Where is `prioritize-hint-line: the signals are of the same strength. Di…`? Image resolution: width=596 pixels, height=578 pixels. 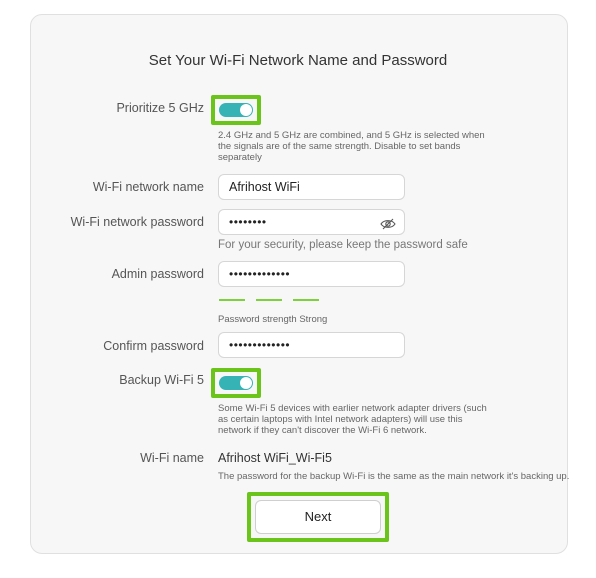
prioritize-hint-line: the signals are of the same strength. Di… is located at coordinates (339, 146).